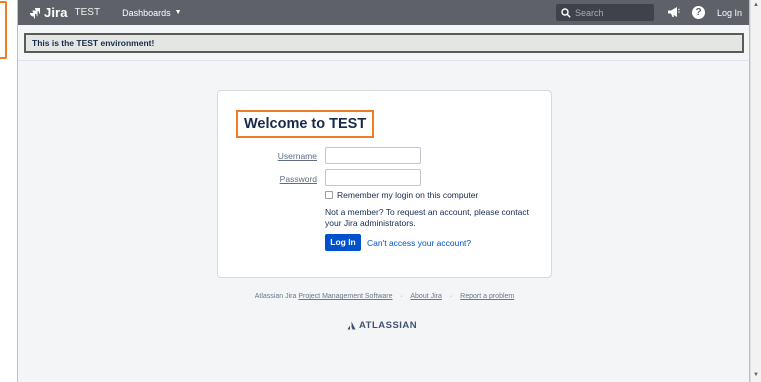 This screenshot has width=761, height=382. I want to click on footer-prefix: Atlassian Jira, so click(275, 296).